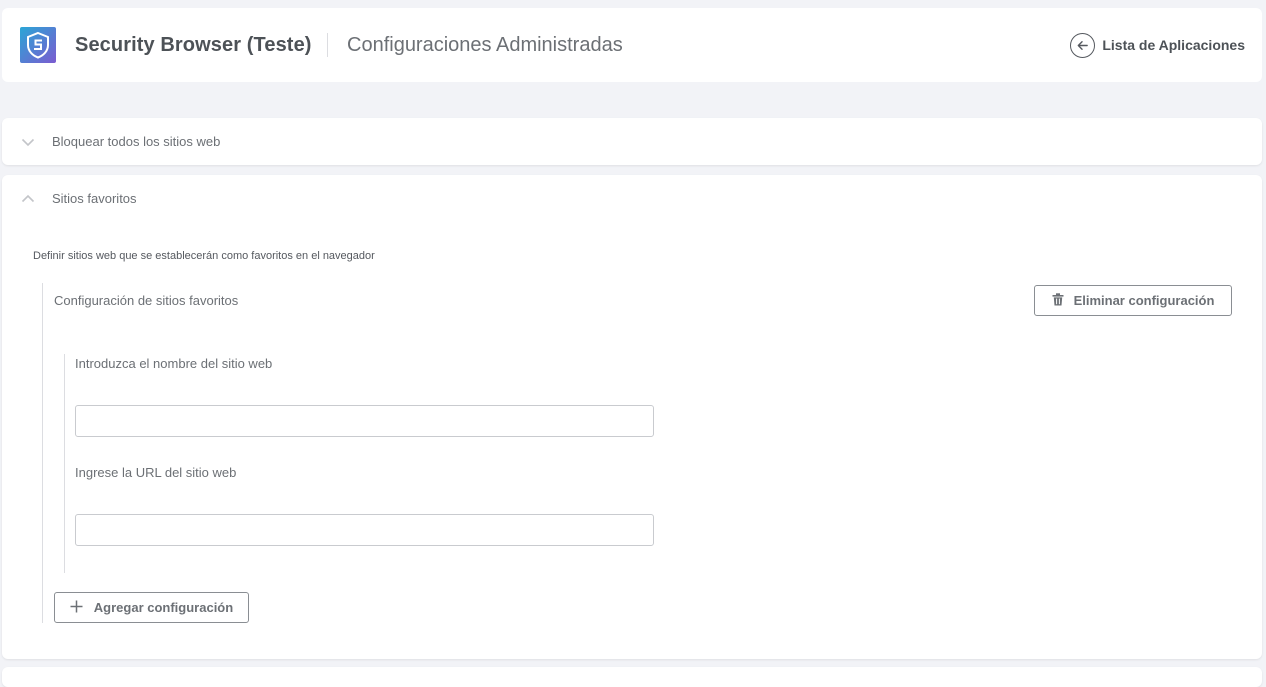  I want to click on section-header-favorite-sites: Sitios favoritos, so click(632, 198).